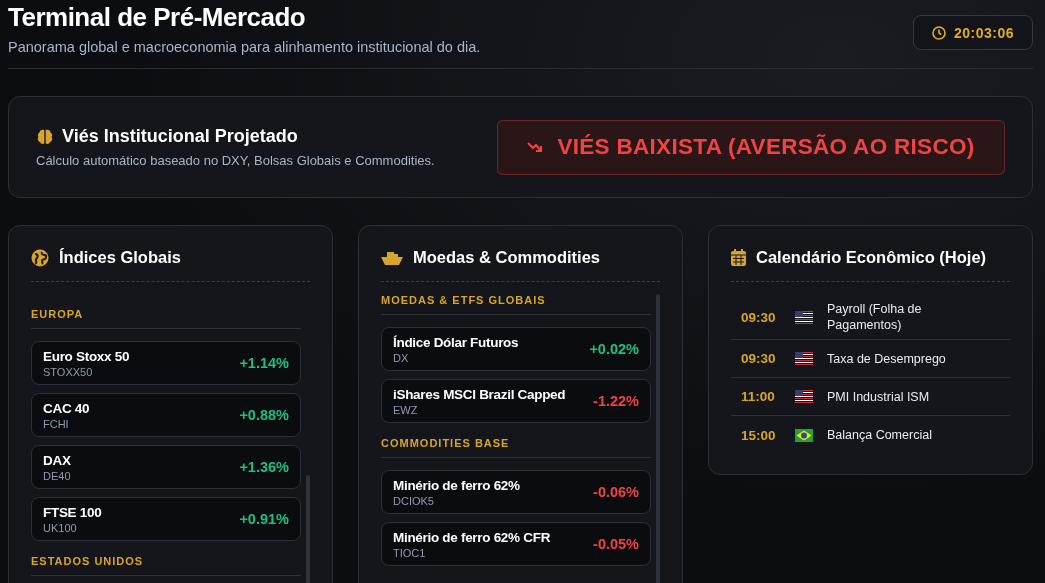  I want to click on section-label: COMMODITIES BASE, so click(516, 447).